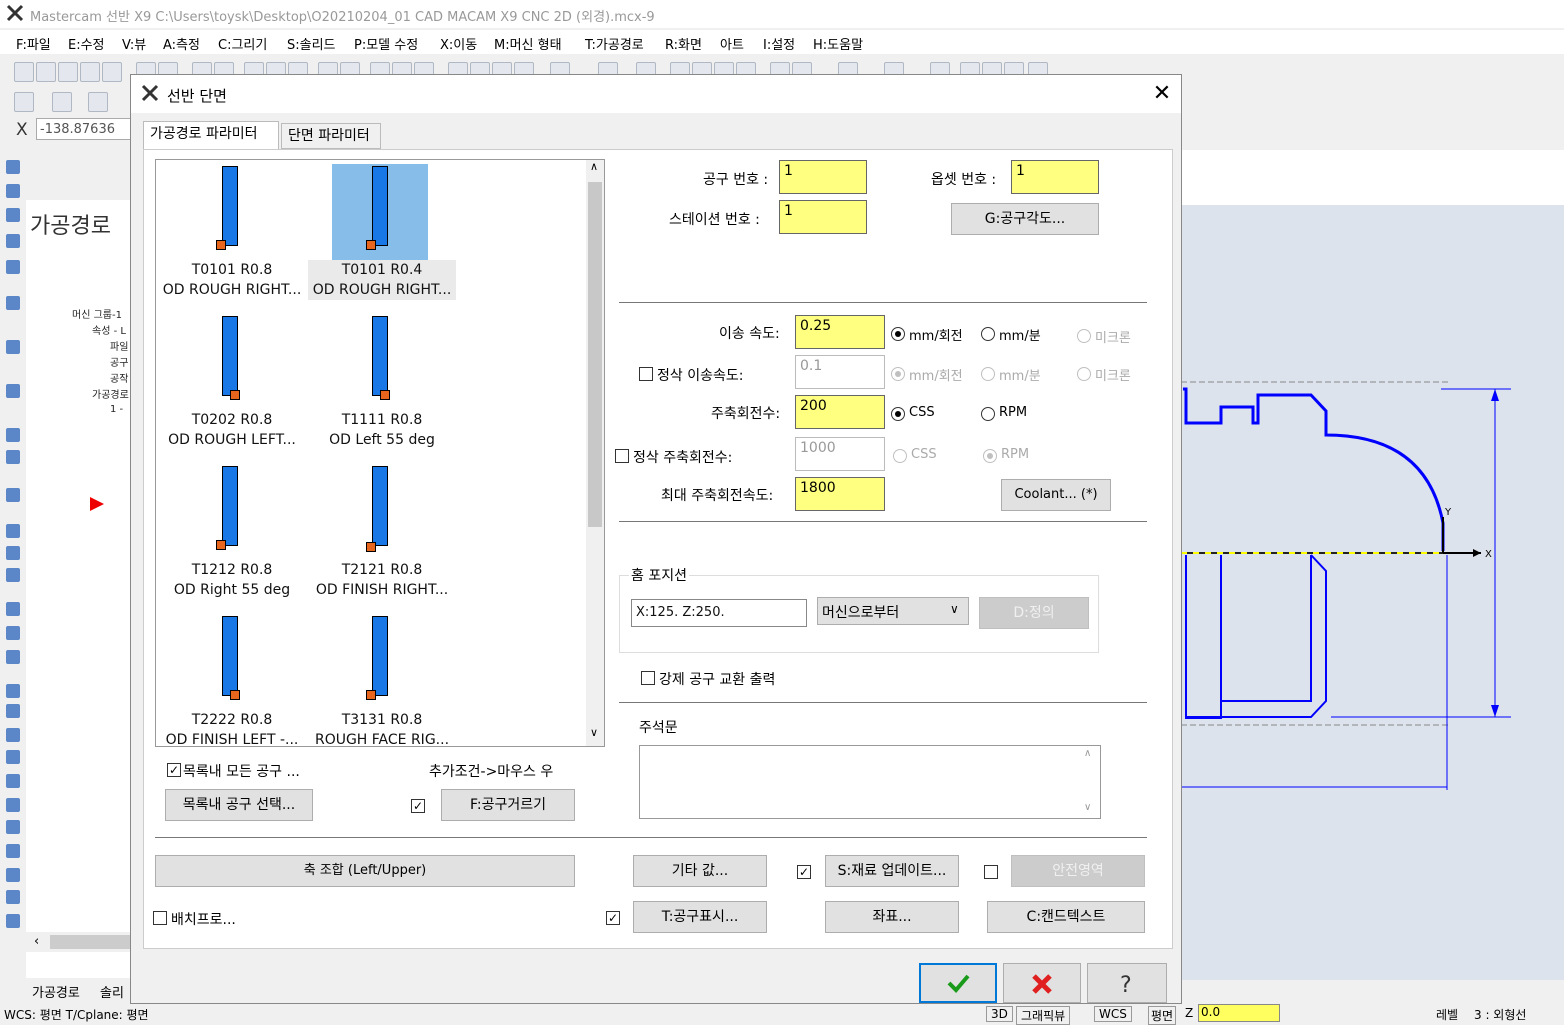 This screenshot has height=1025, width=1564. What do you see at coordinates (991, 872) in the screenshot?
I see `safety-zone-checkbox` at bounding box center [991, 872].